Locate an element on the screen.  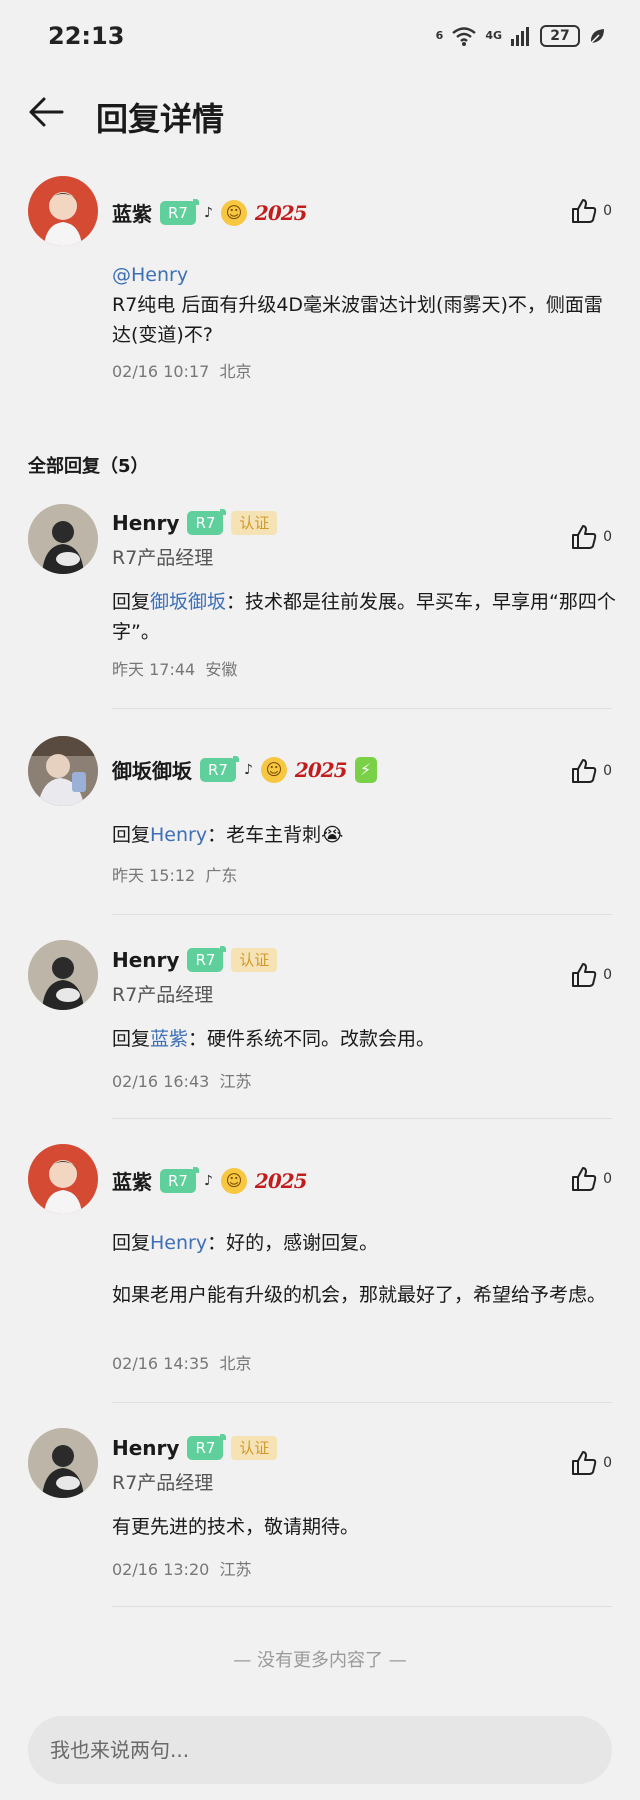
reply-meta: 昨天 15:12 广东 is located at coordinates (174, 874).